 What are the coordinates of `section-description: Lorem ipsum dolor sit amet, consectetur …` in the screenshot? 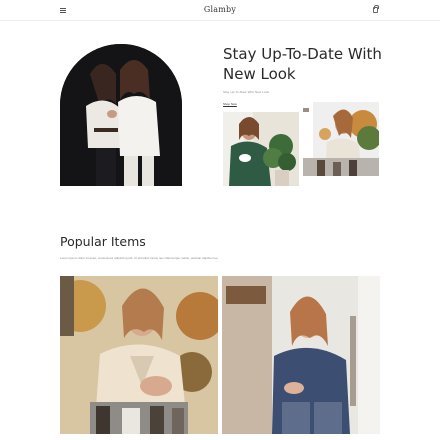 It's located at (139, 258).